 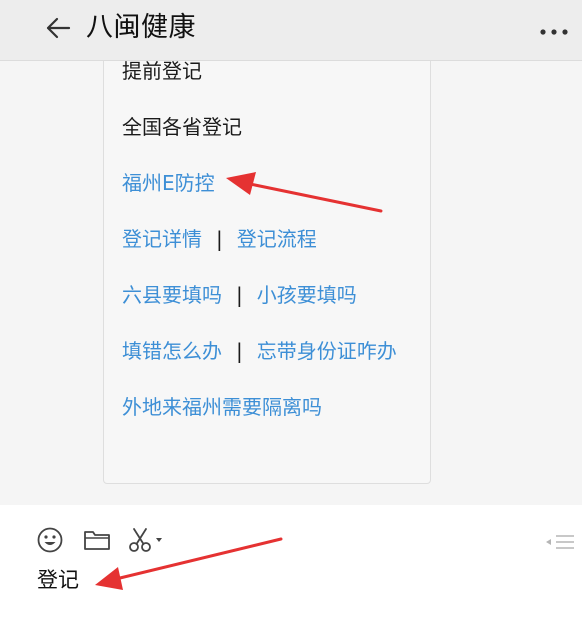 What do you see at coordinates (162, 74) in the screenshot?
I see `menu-item-advance-registration: 提前登记` at bounding box center [162, 74].